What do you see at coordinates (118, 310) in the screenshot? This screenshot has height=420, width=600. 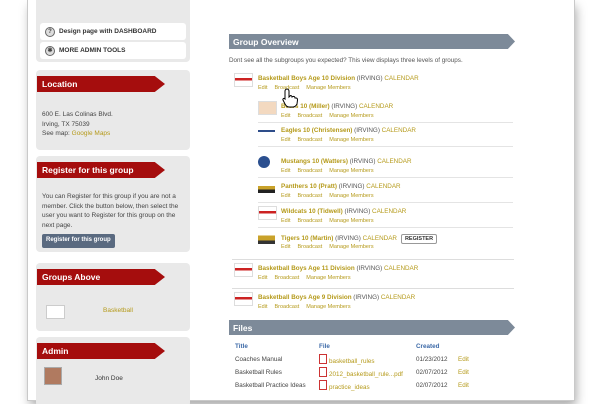 I see `groups-above-basketball-link: Basketball` at bounding box center [118, 310].